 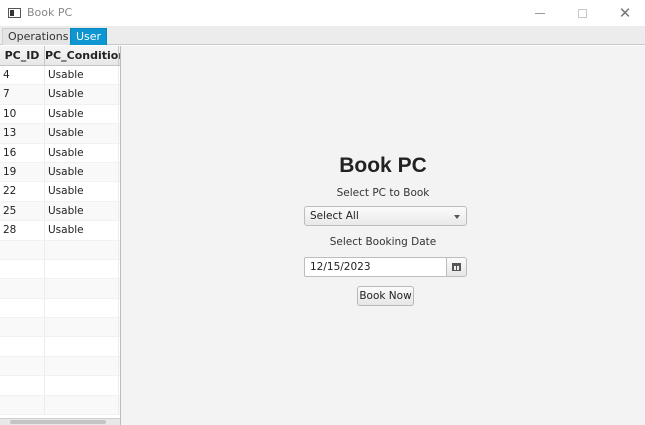 I want to click on date-picker-button, so click(x=456, y=267).